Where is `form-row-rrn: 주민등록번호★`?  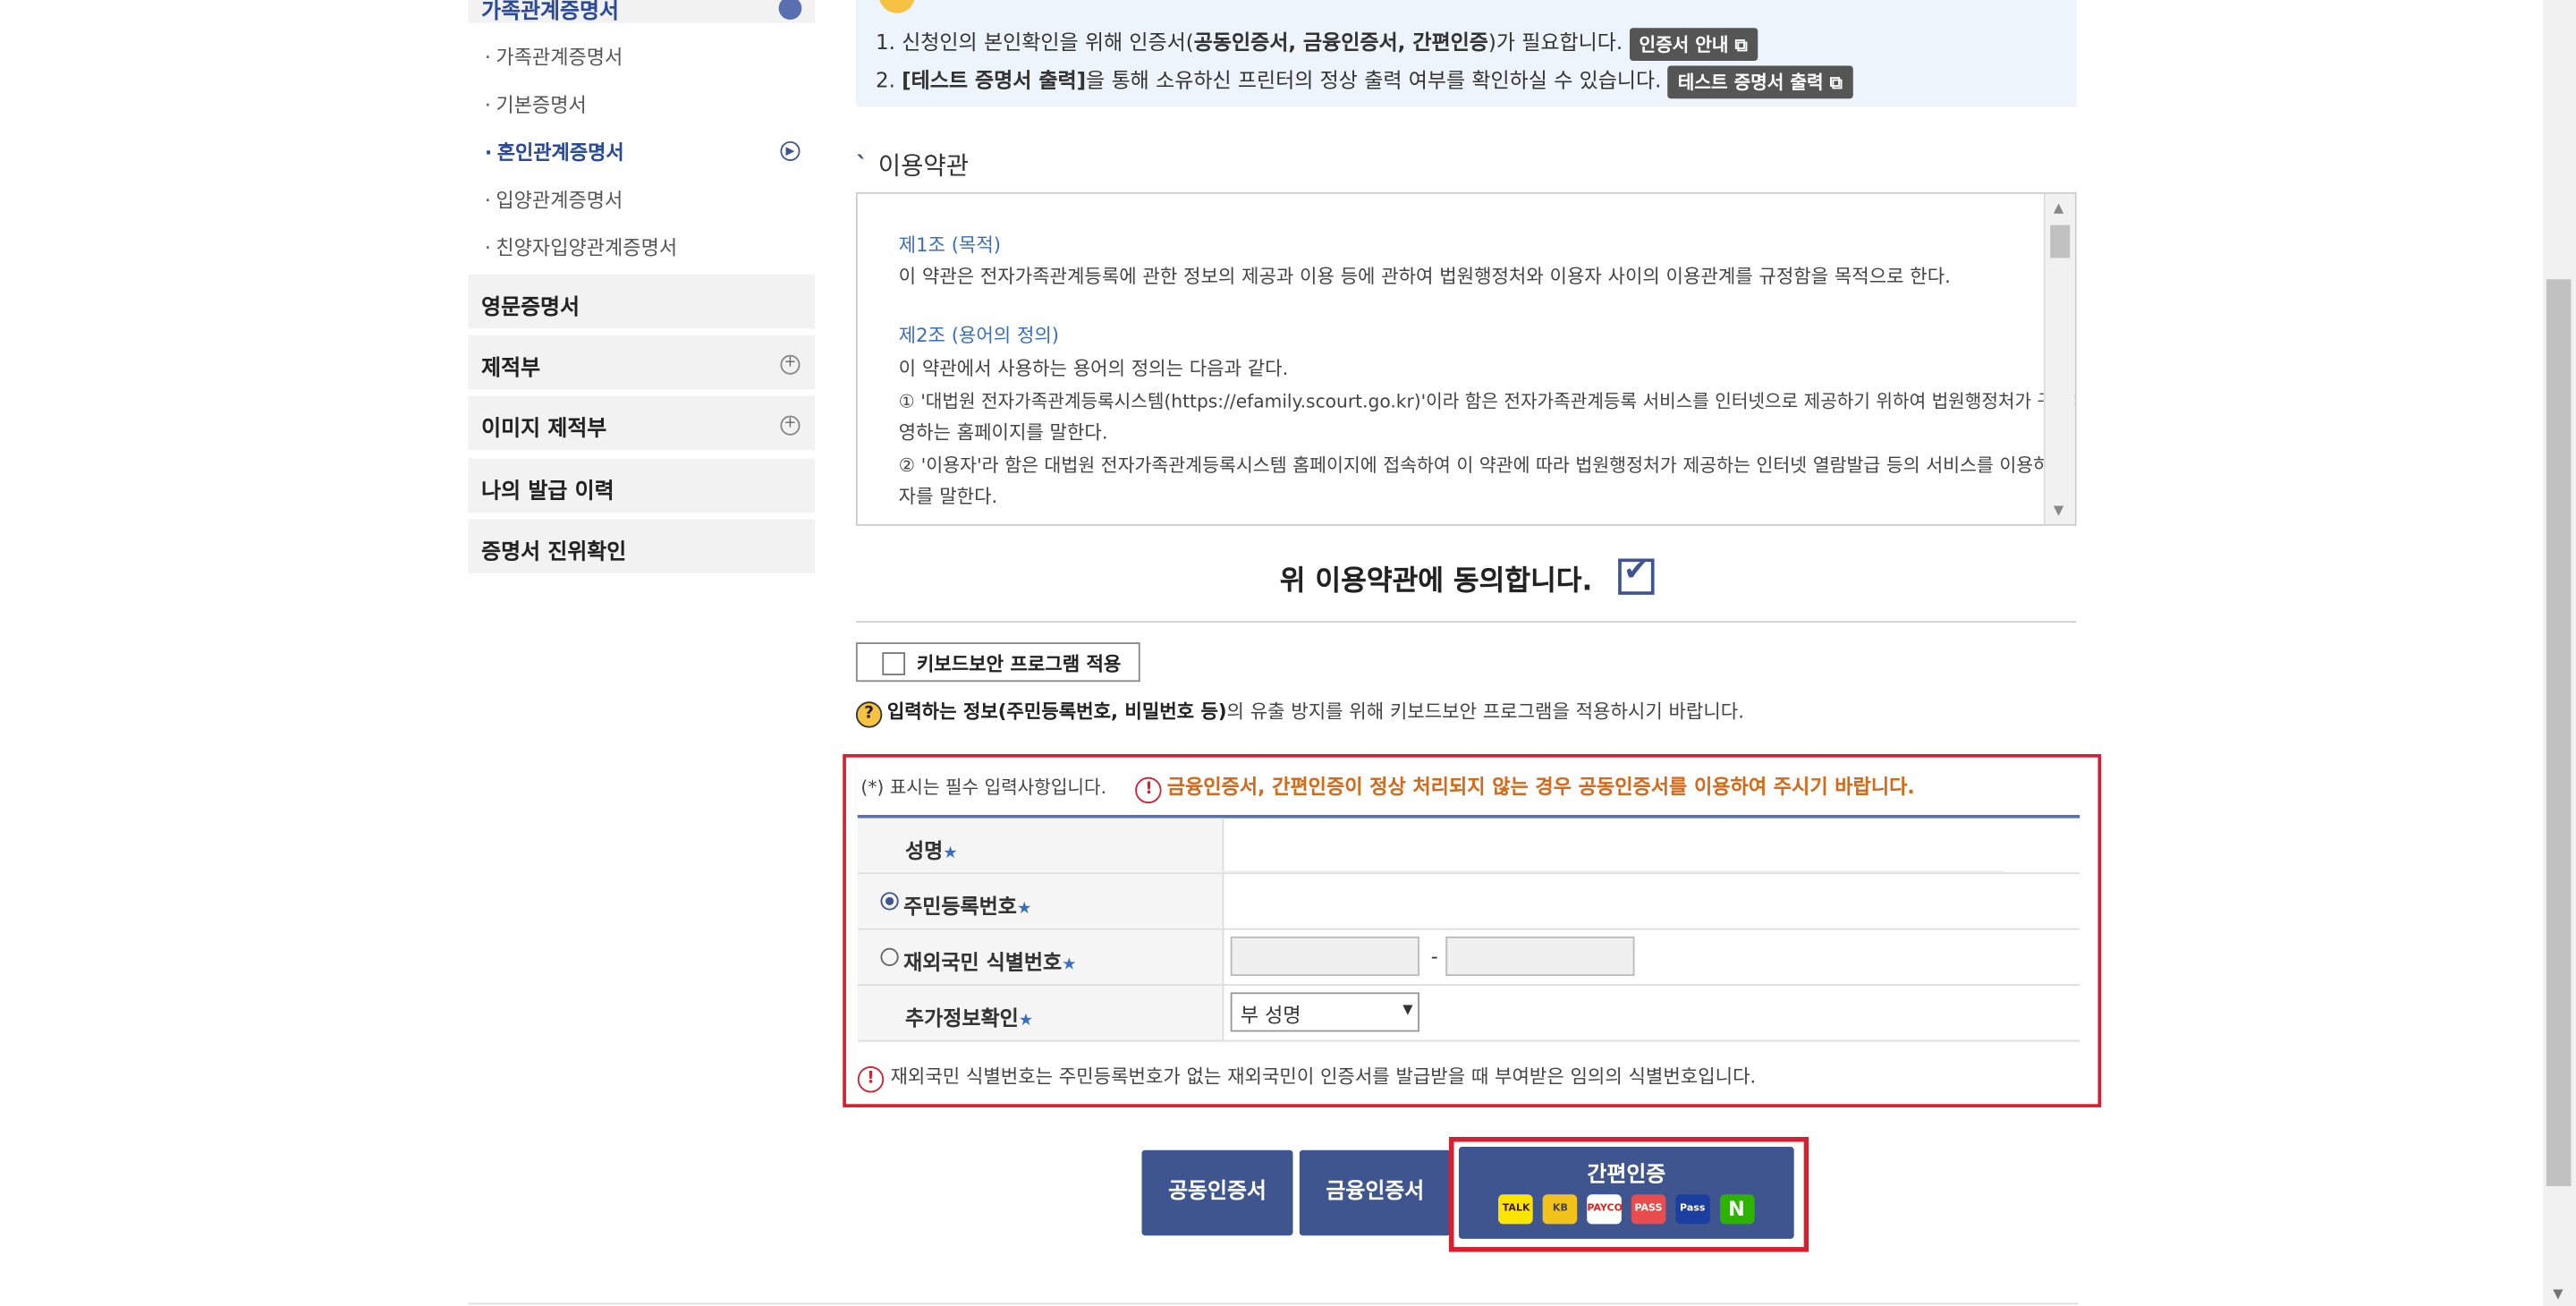
form-row-rrn: 주민등록번호★ is located at coordinates (1468, 902).